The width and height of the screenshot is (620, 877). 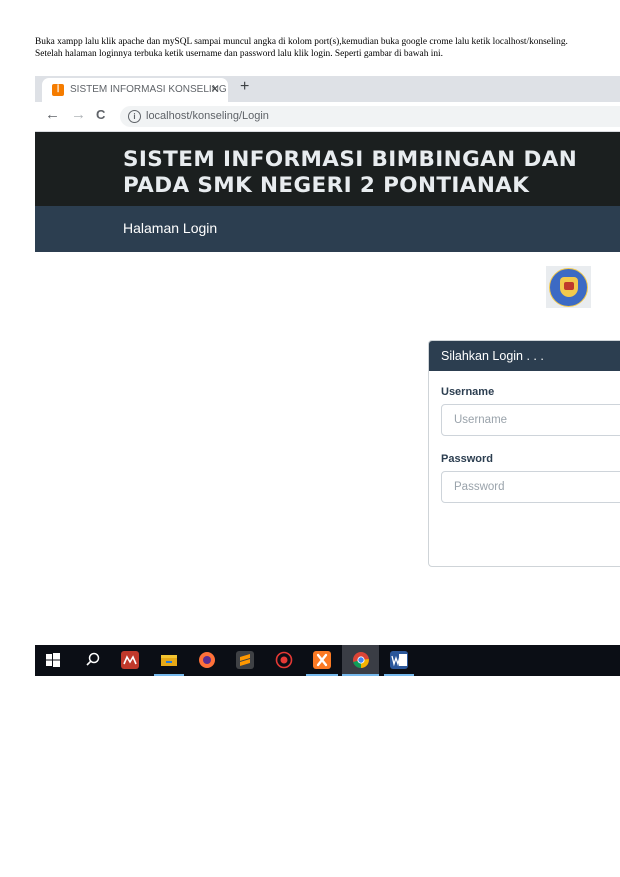 What do you see at coordinates (207, 660) in the screenshot?
I see `firefox-icon` at bounding box center [207, 660].